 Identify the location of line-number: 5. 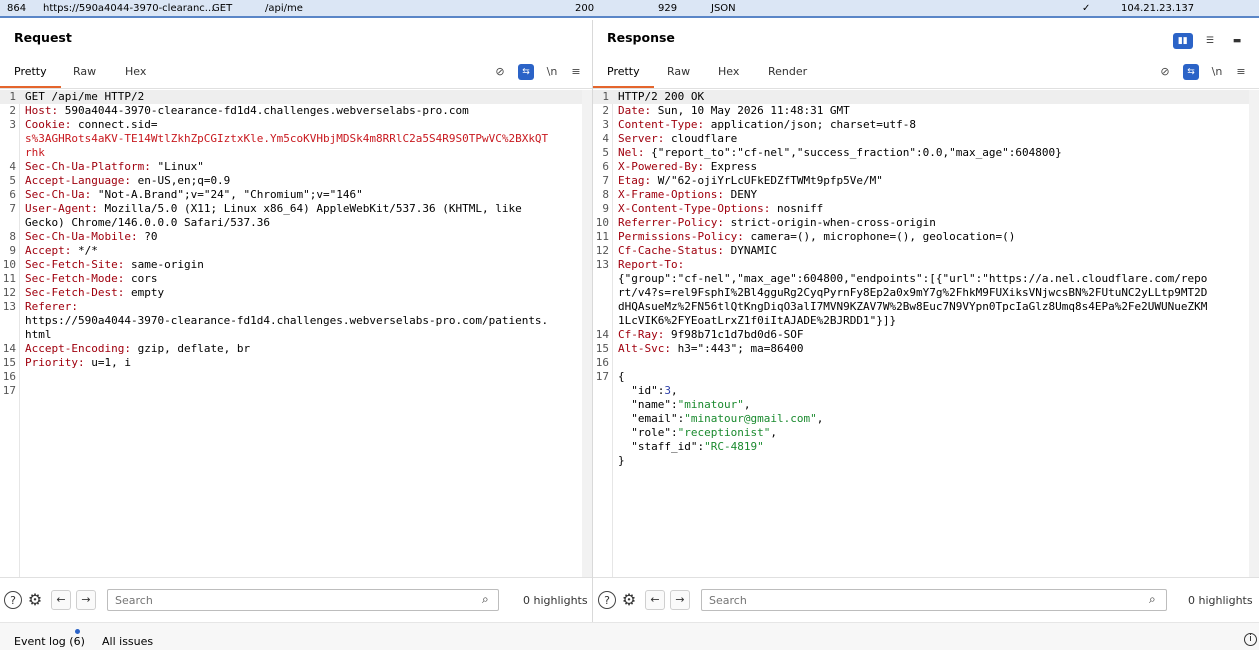
(605, 152).